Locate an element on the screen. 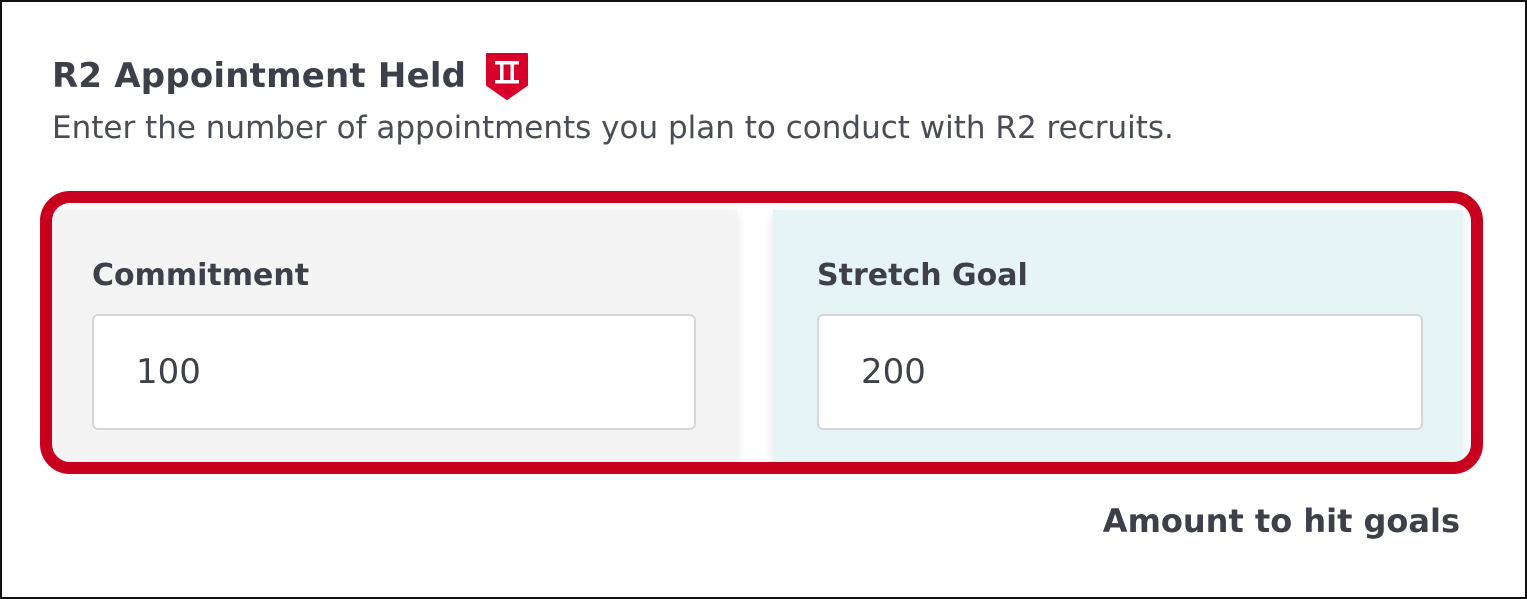 This screenshot has width=1527, height=599. stretch-goal-input: 200 is located at coordinates (1120, 372).